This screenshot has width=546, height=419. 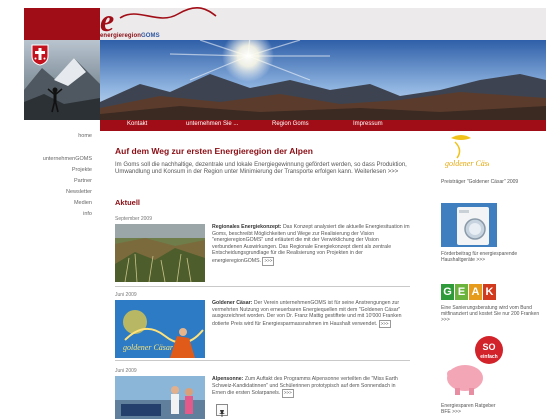 I want to click on washing-machine-image, so click(x=469, y=225).